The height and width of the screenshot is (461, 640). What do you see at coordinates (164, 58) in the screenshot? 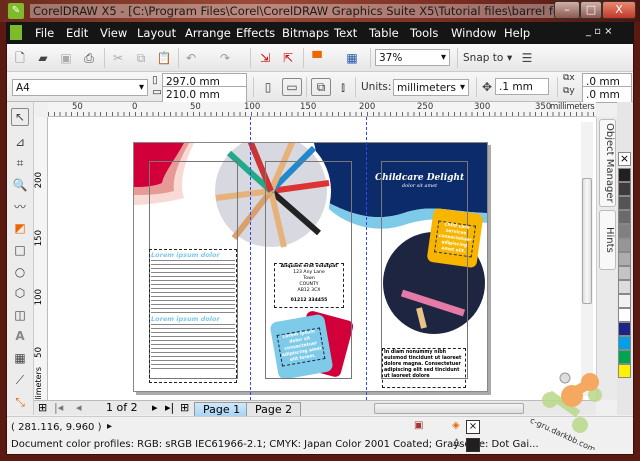
I see `paste-icon: 📋` at bounding box center [164, 58].